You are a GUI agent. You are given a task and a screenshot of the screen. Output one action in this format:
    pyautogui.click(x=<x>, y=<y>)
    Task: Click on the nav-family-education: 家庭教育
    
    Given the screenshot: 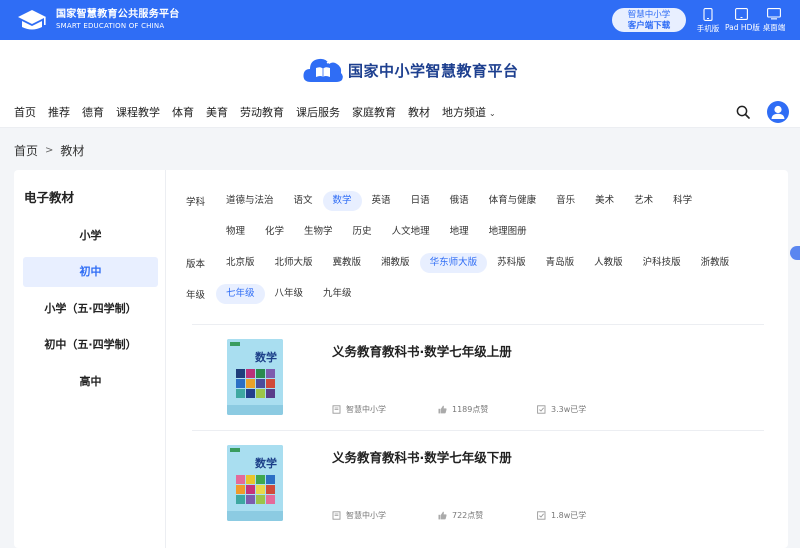 What is the action you would take?
    pyautogui.click(x=374, y=112)
    